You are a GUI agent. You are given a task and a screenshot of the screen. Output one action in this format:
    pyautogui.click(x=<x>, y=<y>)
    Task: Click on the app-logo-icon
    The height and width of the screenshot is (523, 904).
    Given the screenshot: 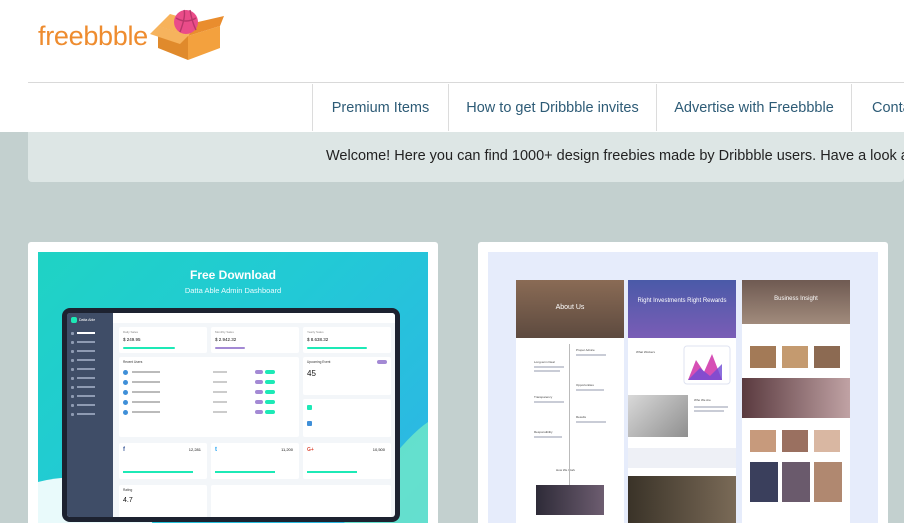 What is the action you would take?
    pyautogui.click(x=74, y=320)
    